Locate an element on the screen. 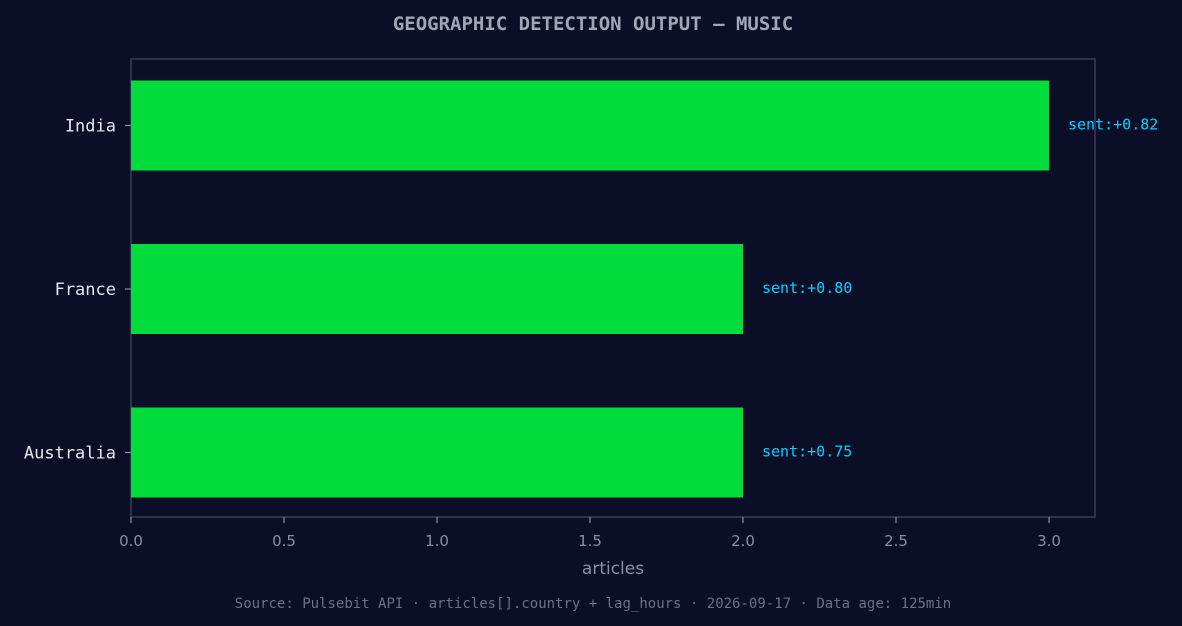  x-tick-label: 2.0 is located at coordinates (743, 541).